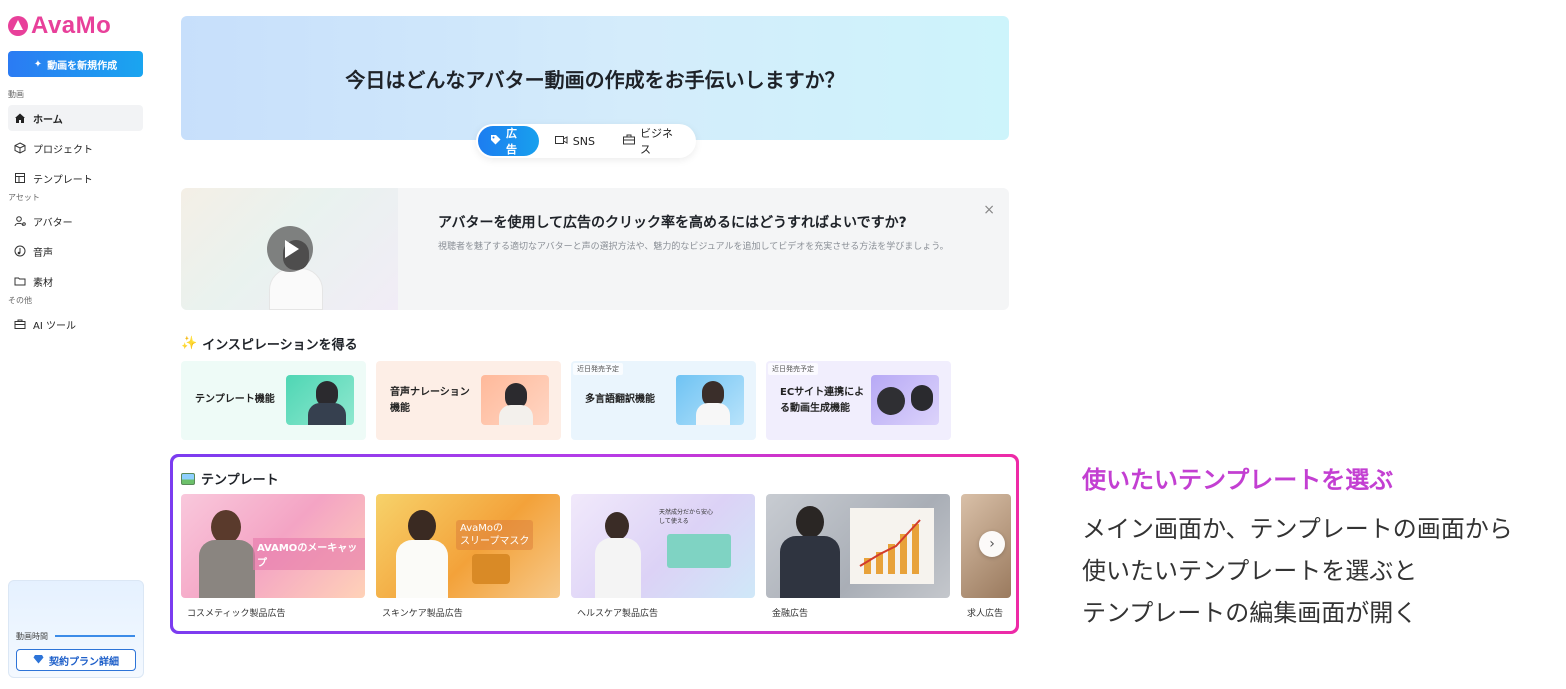 This screenshot has height=689, width=1566. Describe the element at coordinates (620, 399) in the screenshot. I see `inspiration-card-label: 多言語翻訳機能` at that location.